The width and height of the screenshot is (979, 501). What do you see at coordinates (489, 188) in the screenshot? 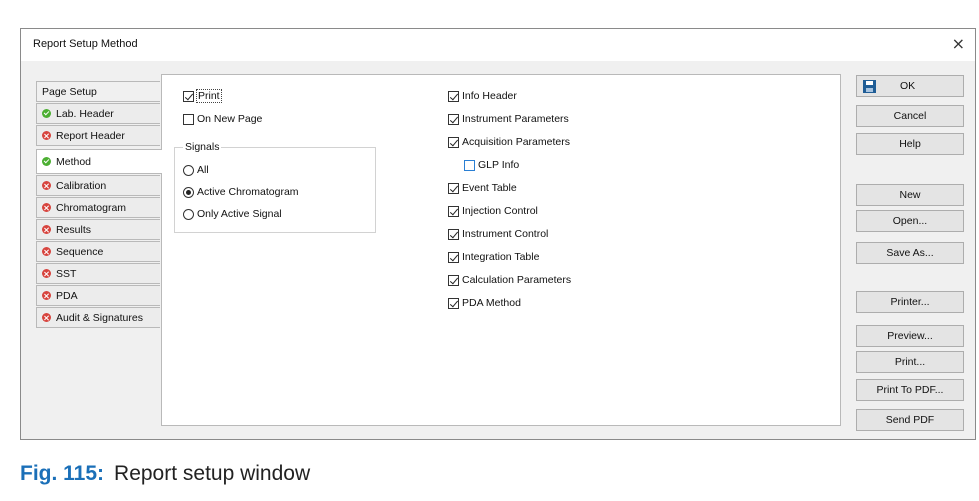
I see `checkbox-label: Event Table` at bounding box center [489, 188].